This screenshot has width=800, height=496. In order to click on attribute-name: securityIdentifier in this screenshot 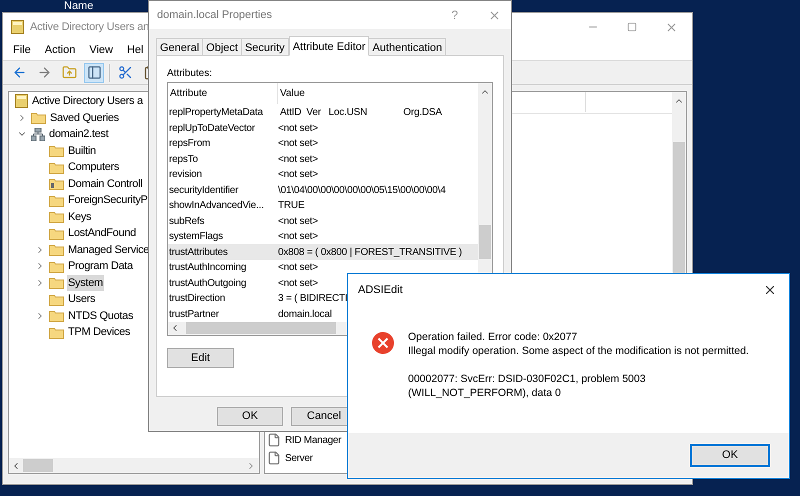, I will do `click(204, 191)`.